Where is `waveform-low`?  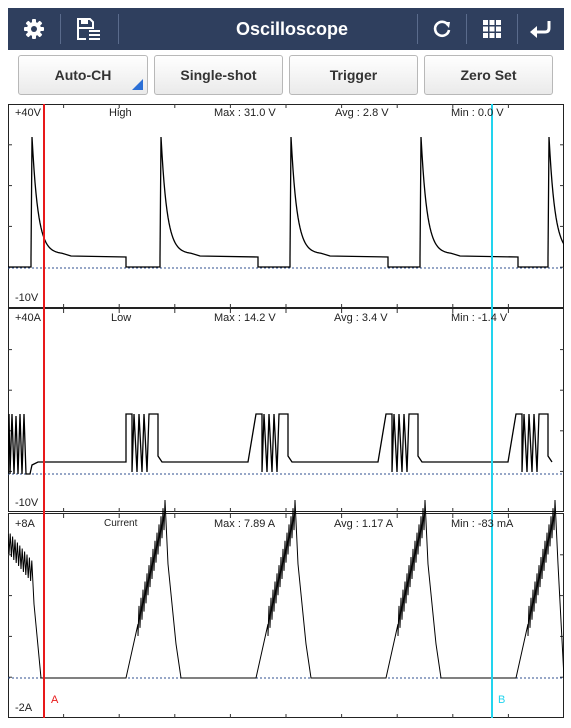
waveform-low is located at coordinates (280, 444).